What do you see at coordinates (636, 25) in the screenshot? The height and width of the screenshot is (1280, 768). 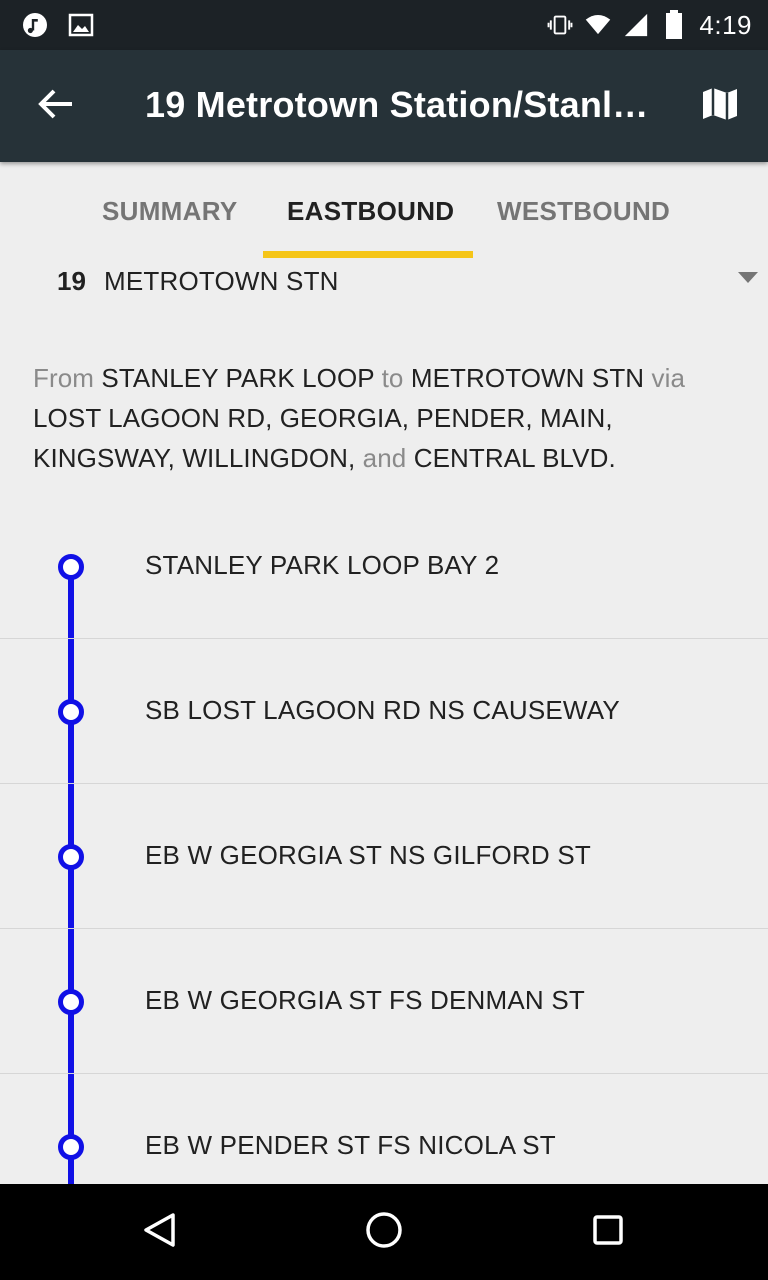 I see `cell-signal-icon` at bounding box center [636, 25].